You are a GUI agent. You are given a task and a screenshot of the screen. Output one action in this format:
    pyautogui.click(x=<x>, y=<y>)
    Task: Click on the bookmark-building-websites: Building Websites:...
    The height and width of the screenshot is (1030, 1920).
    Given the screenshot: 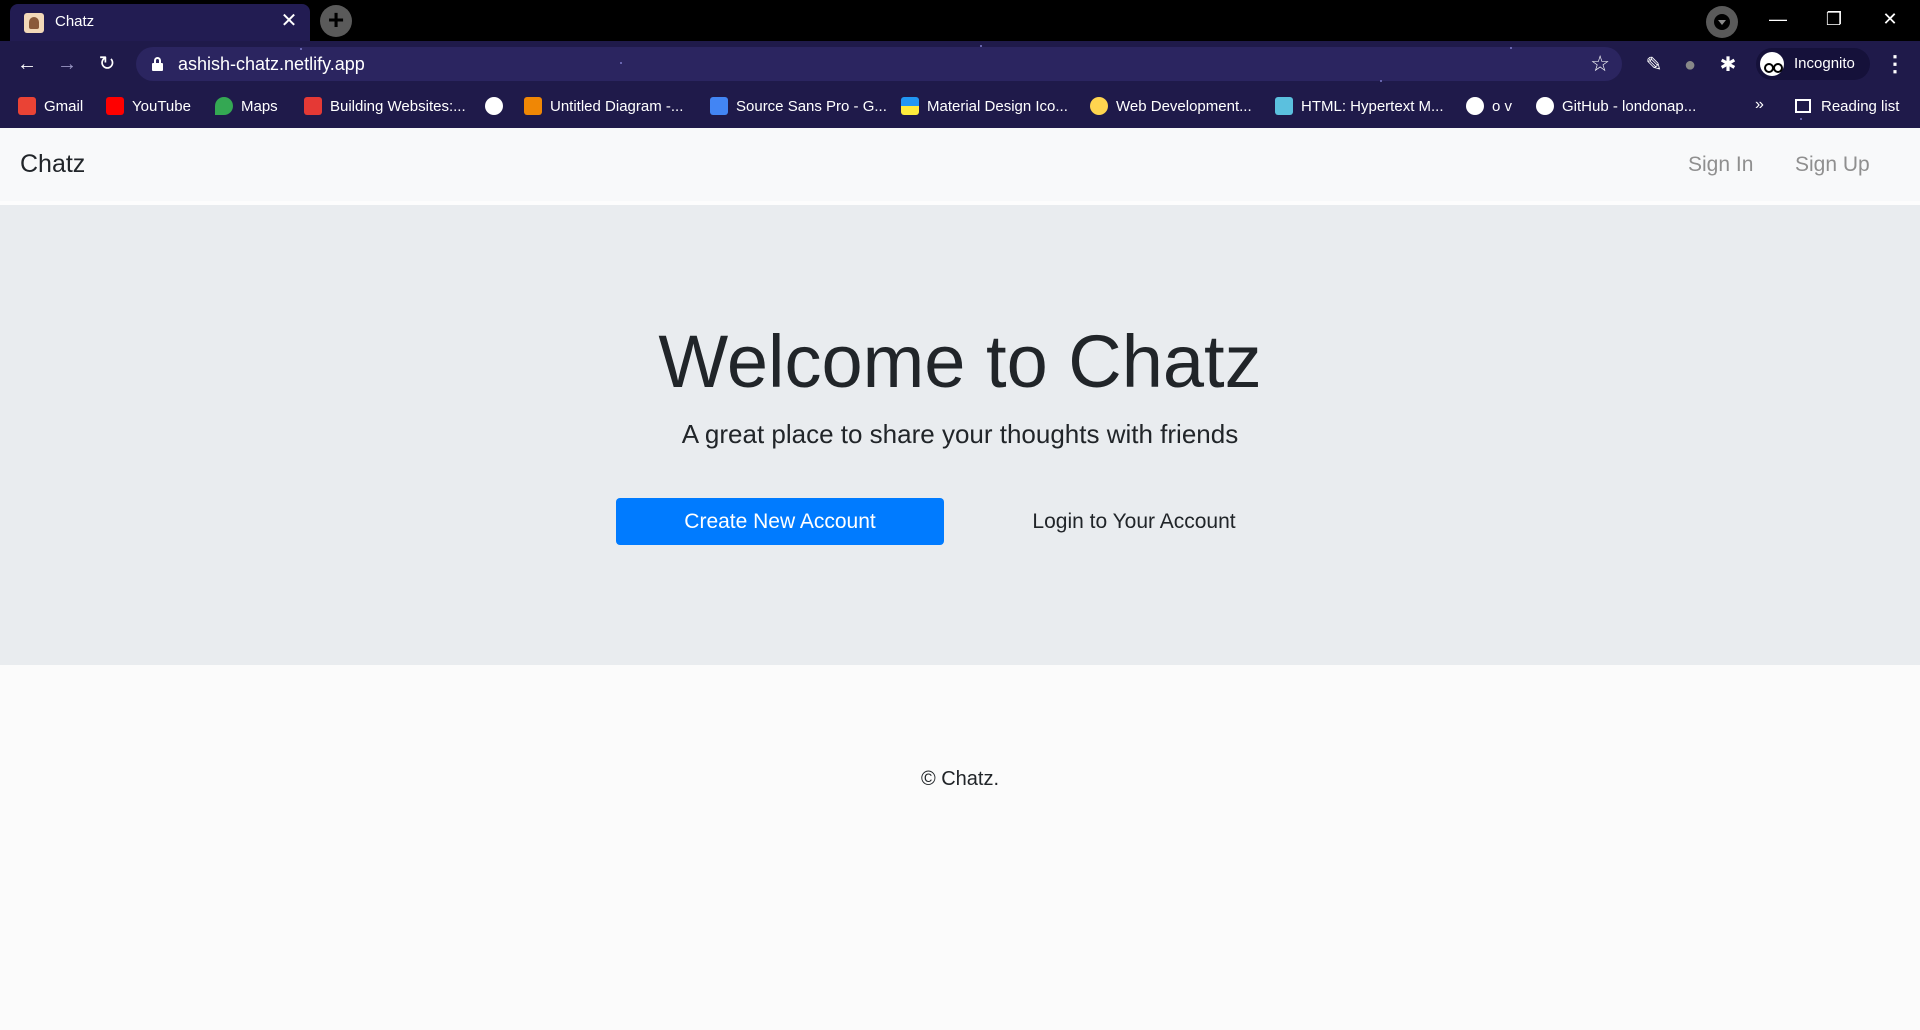 What is the action you would take?
    pyautogui.click(x=385, y=107)
    